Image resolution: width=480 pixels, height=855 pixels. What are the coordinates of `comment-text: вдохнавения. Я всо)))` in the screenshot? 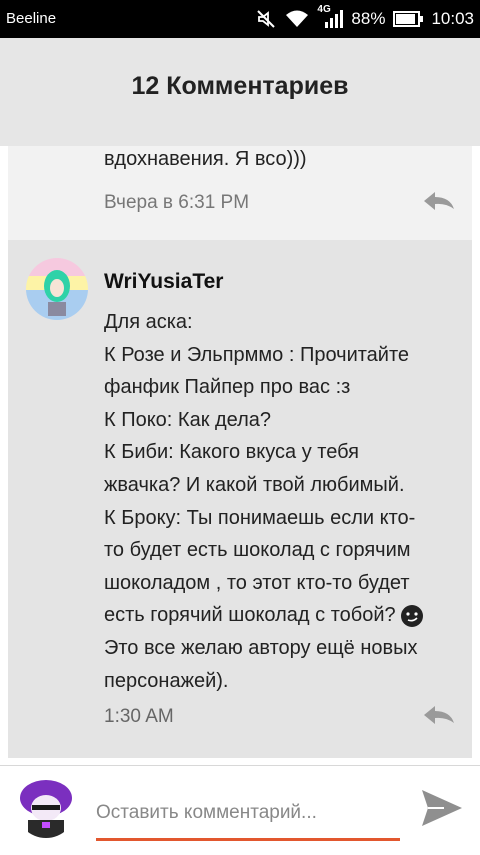 It's located at (205, 159).